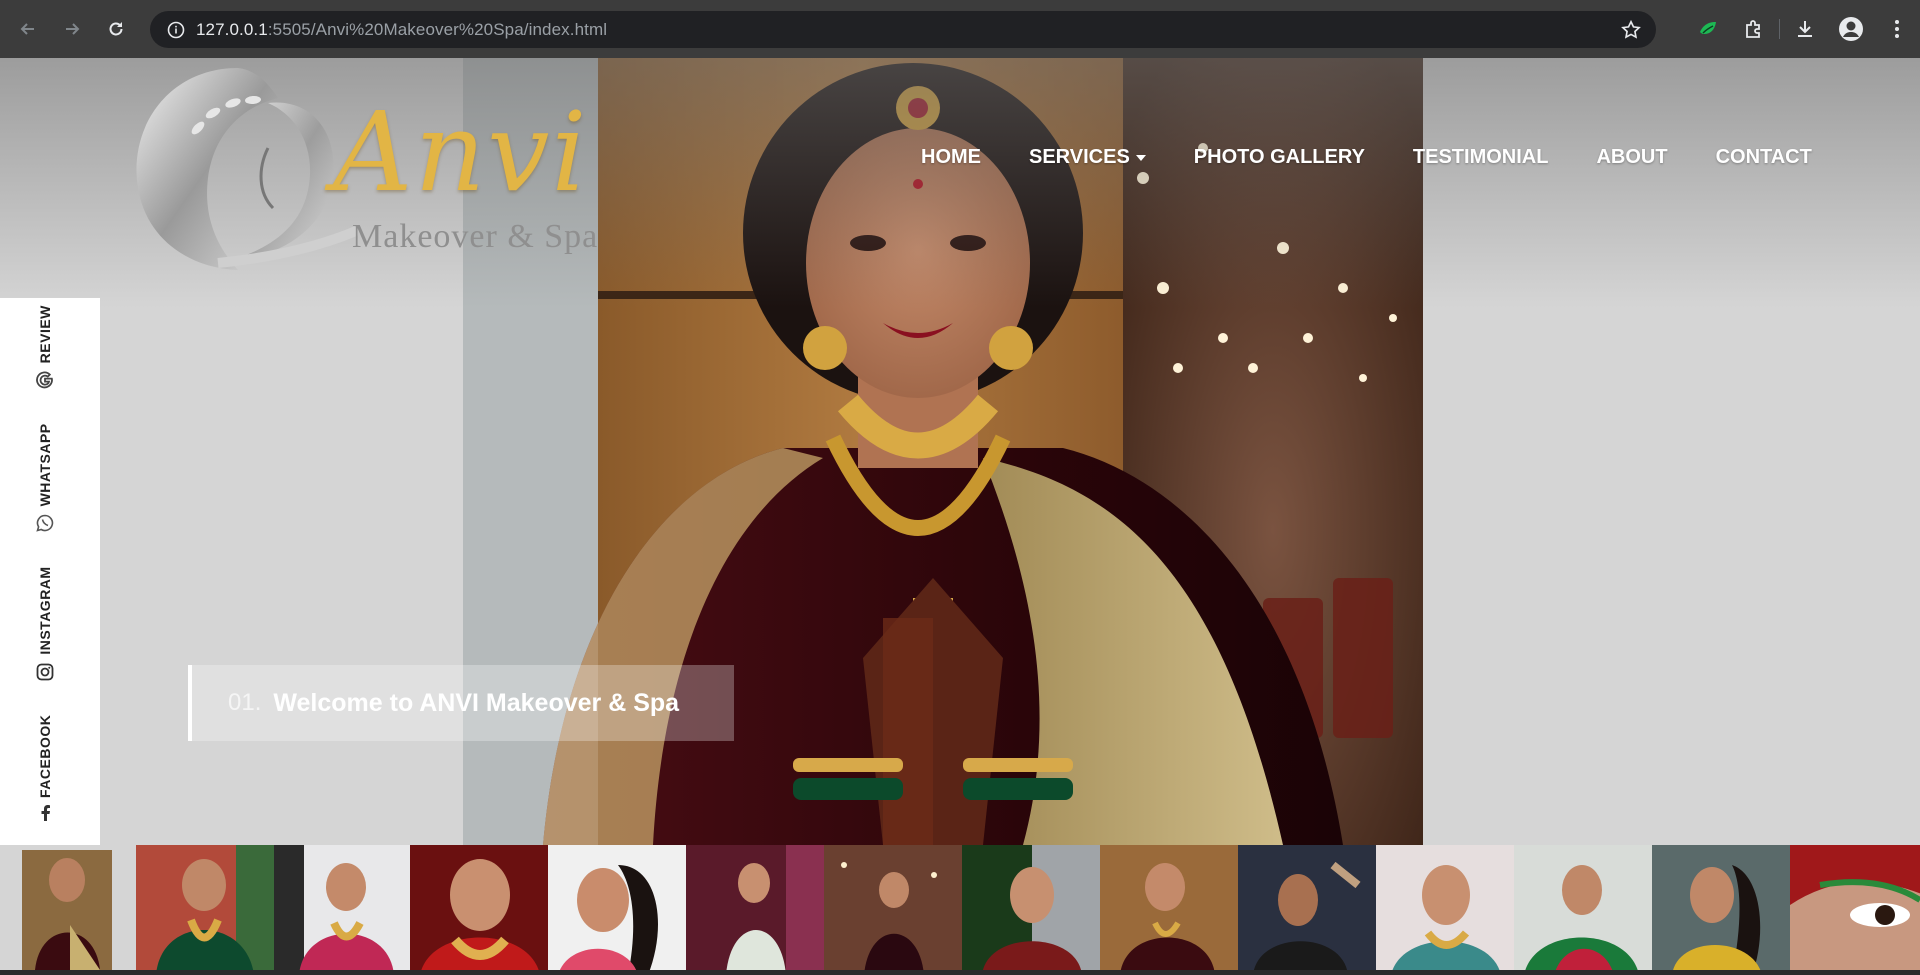 This screenshot has width=1920, height=975. What do you see at coordinates (45, 813) in the screenshot?
I see `facebook-icon` at bounding box center [45, 813].